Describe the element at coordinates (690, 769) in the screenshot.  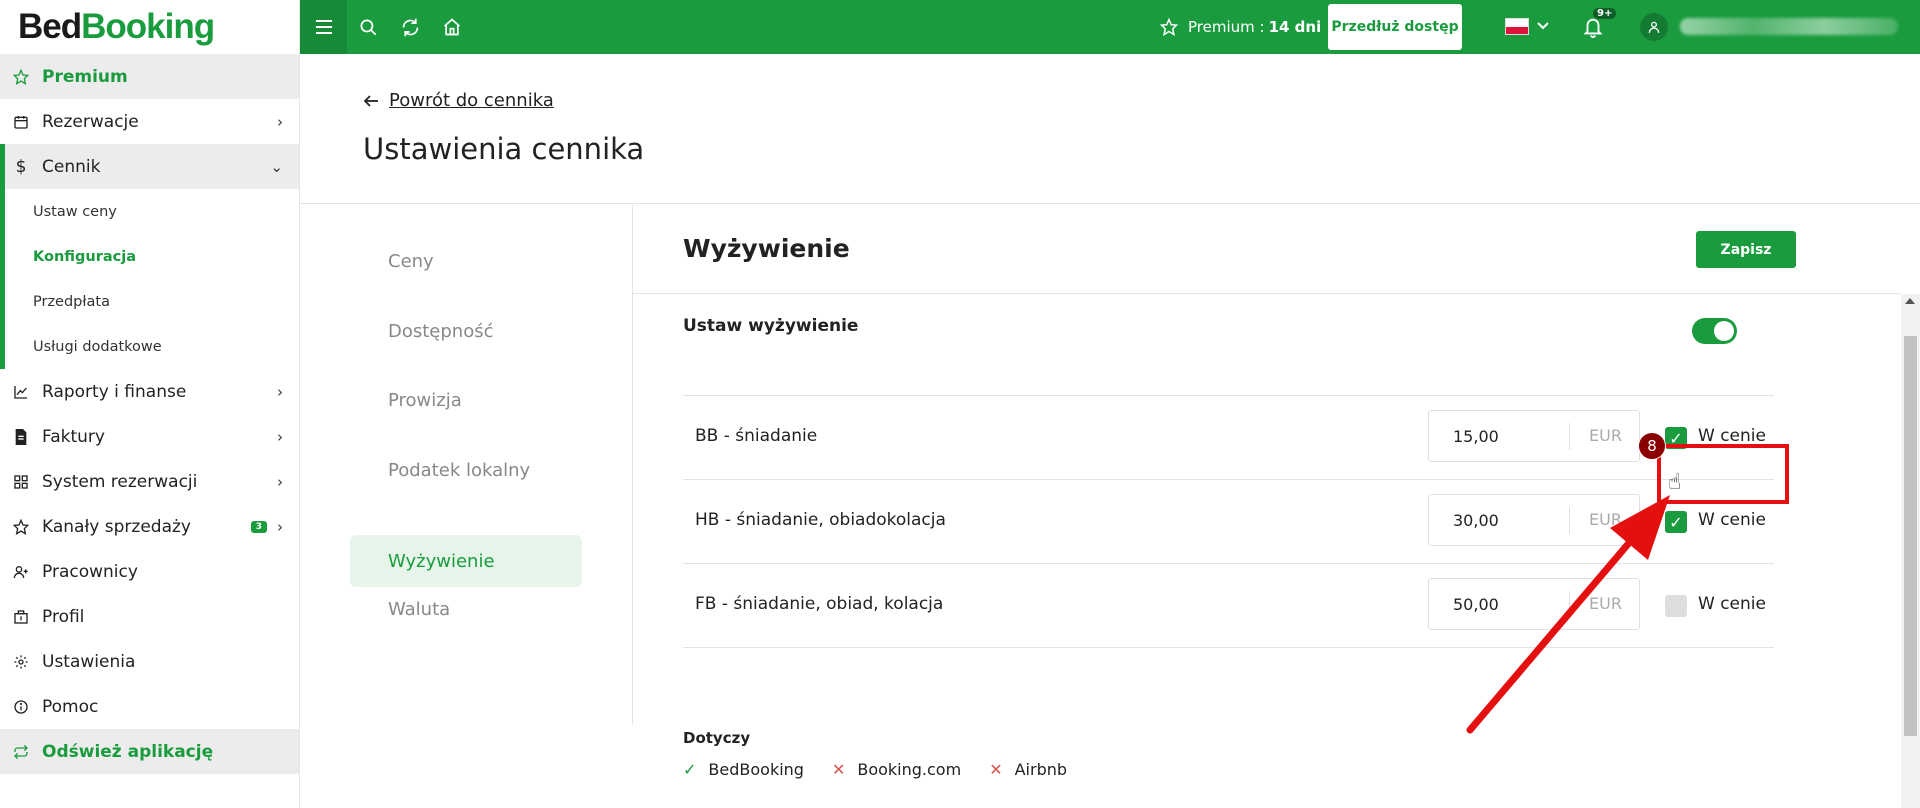
I see `check-icon: ✓` at that location.